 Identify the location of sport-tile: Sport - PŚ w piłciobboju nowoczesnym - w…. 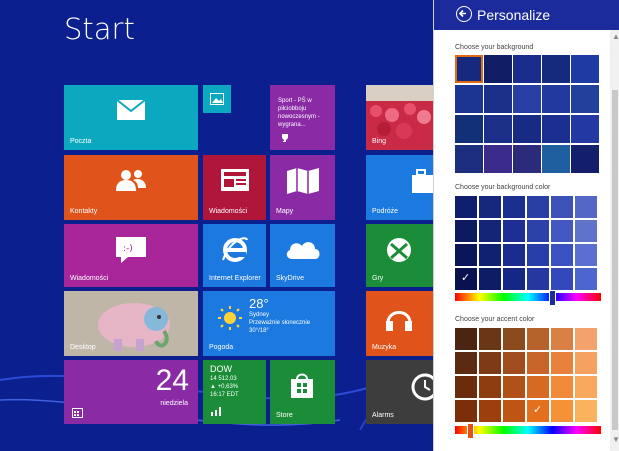
(302, 117).